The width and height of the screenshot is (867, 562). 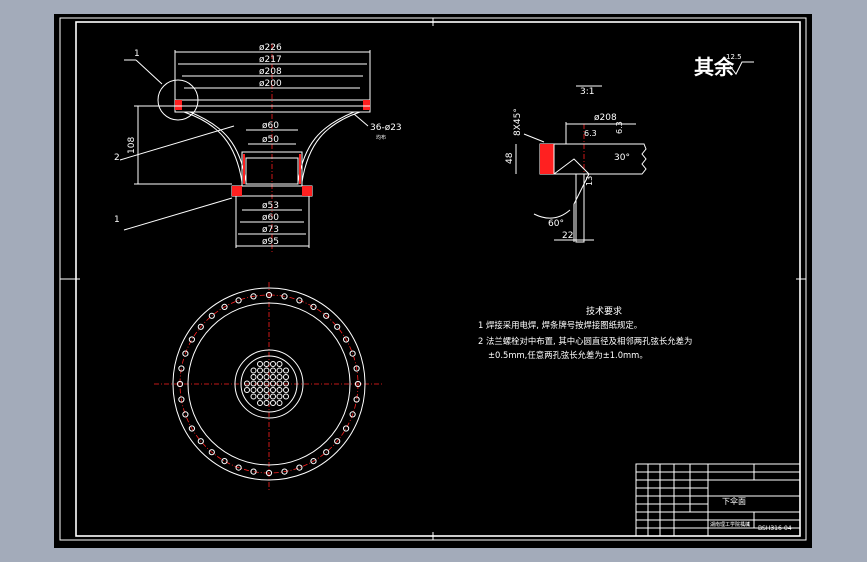 I want to click on dim-d53: ø53, so click(x=270, y=206).